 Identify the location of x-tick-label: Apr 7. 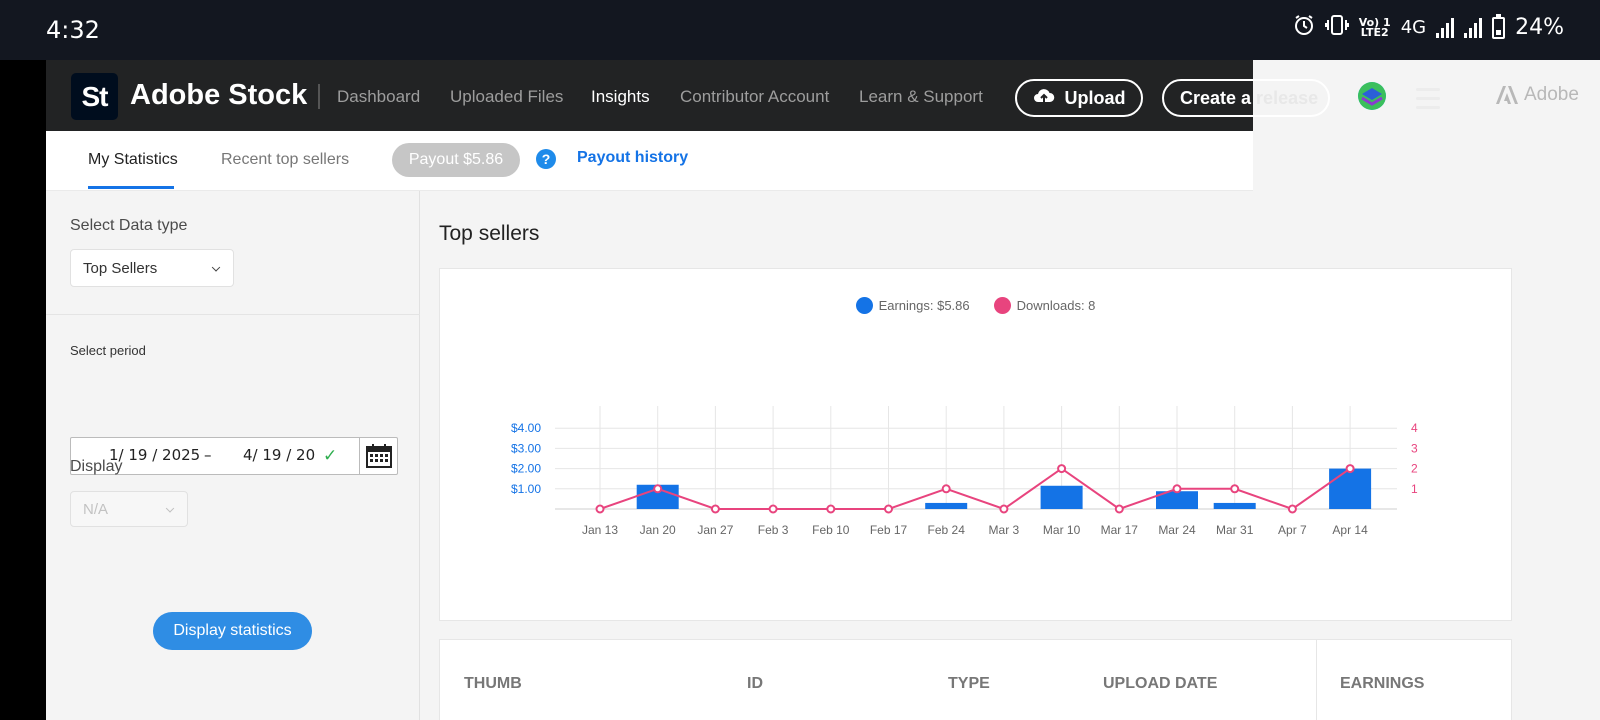
(1292, 530).